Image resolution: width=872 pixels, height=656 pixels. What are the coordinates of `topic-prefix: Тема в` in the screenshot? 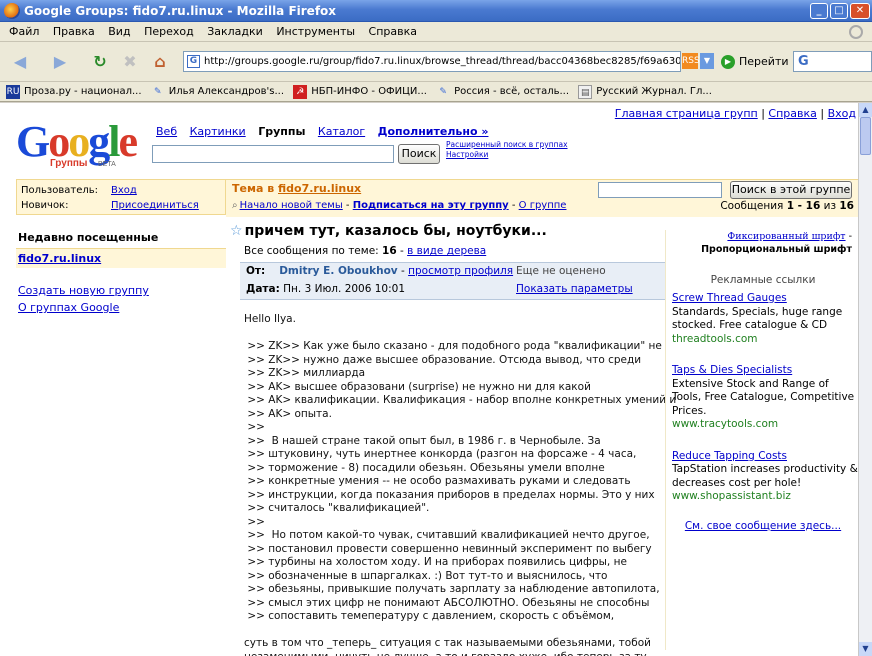 It's located at (255, 188).